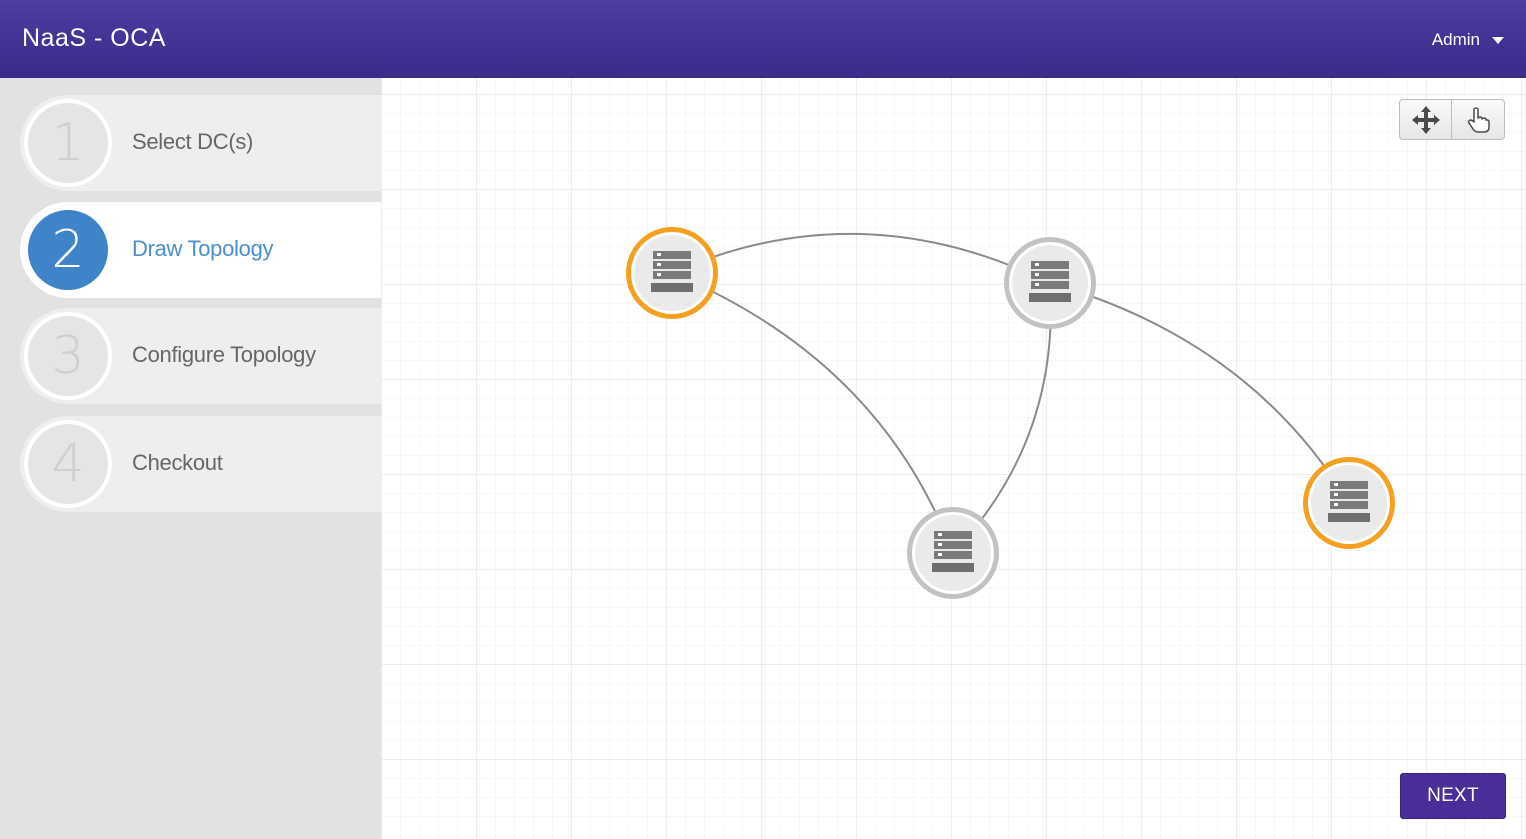  I want to click on step-configure-topology: 3 Configure Topology, so click(200, 356).